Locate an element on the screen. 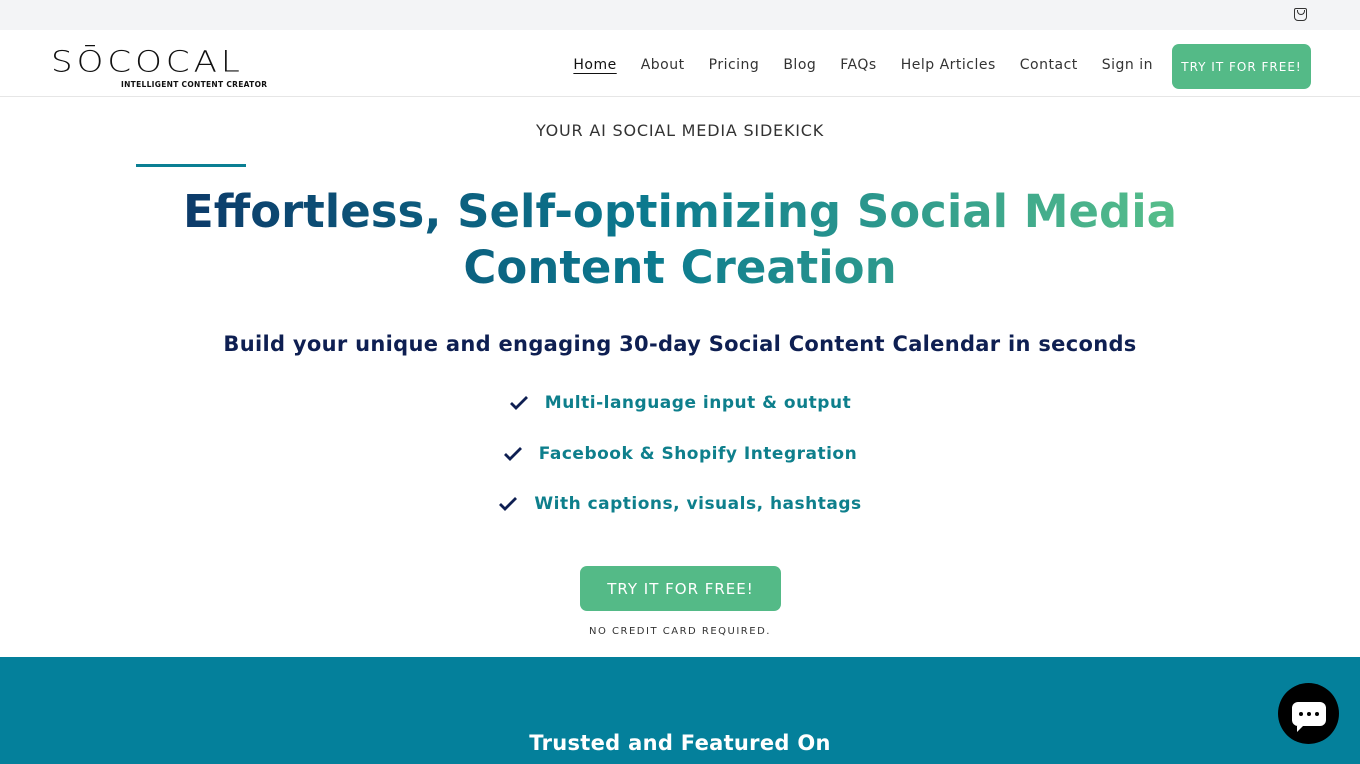  chat-button is located at coordinates (1308, 713).